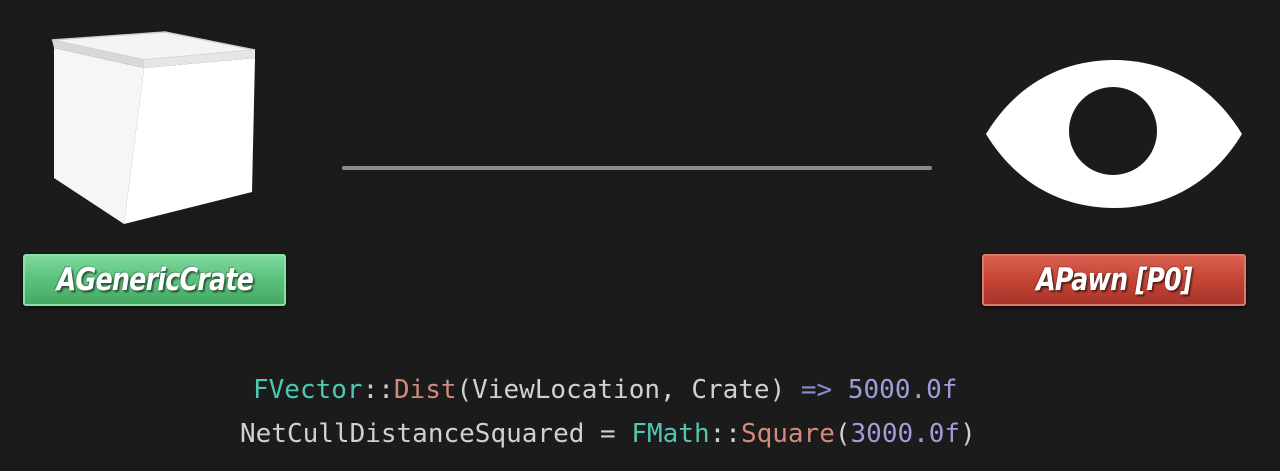  I want to click on code-token-type: FMath, so click(670, 434).